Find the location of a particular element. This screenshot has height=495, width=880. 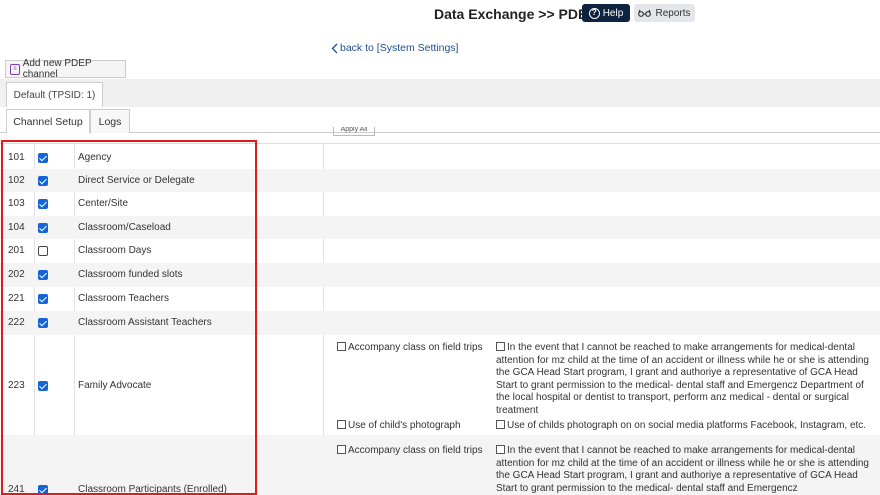

table-row: 102 Direct Service or Delegate is located at coordinates (440, 180).